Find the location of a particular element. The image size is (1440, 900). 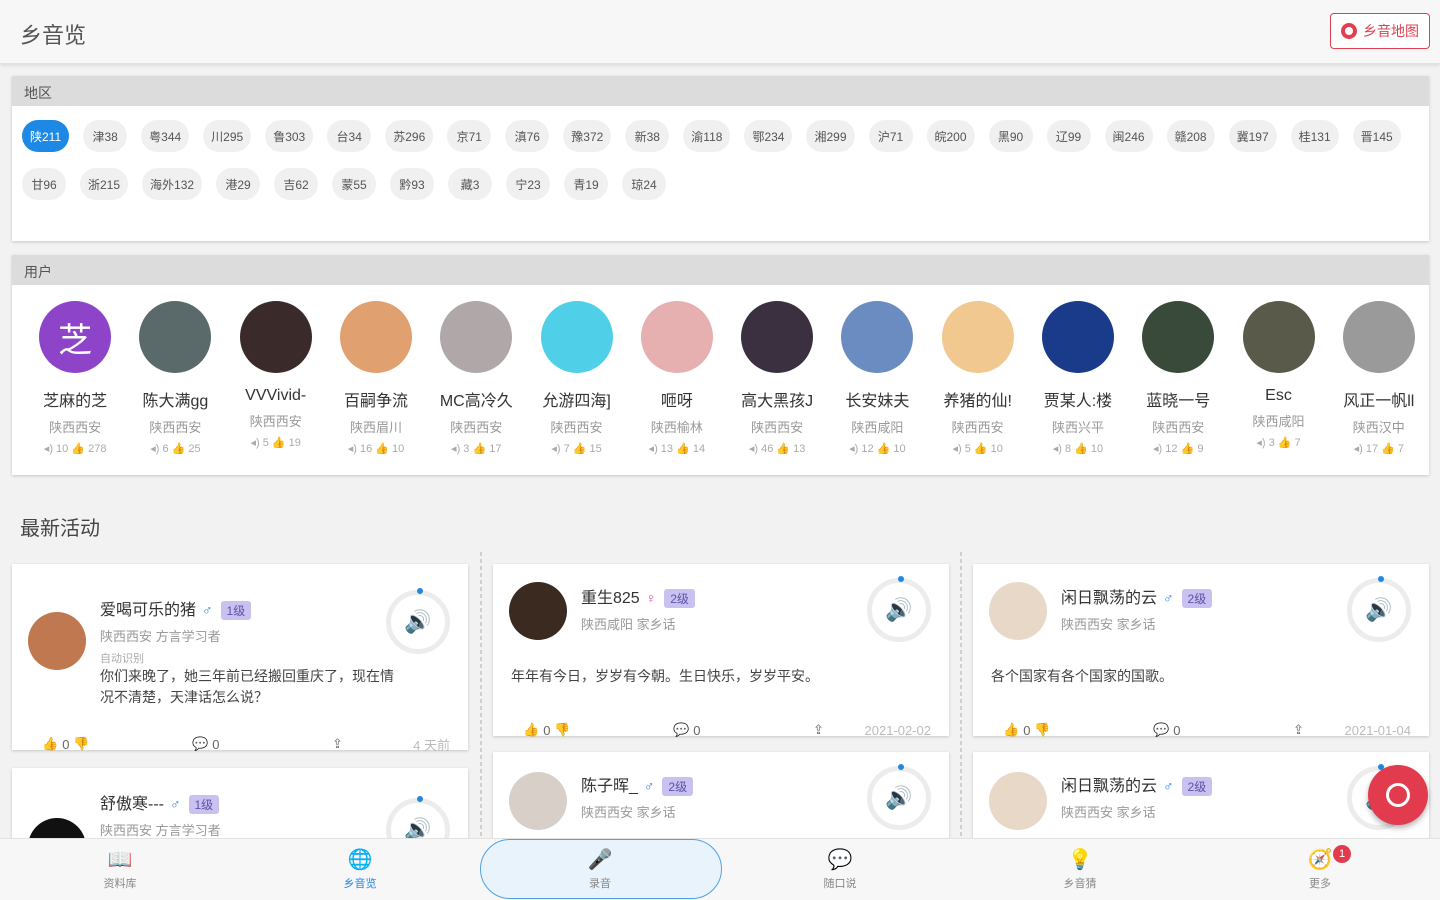

lightbulb-icon: 💡 is located at coordinates (1080, 860).